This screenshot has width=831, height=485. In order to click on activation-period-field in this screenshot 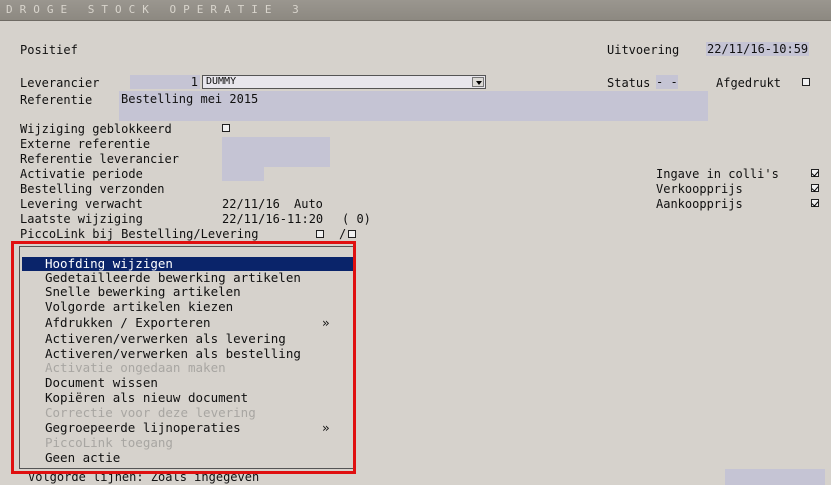, I will do `click(243, 174)`.